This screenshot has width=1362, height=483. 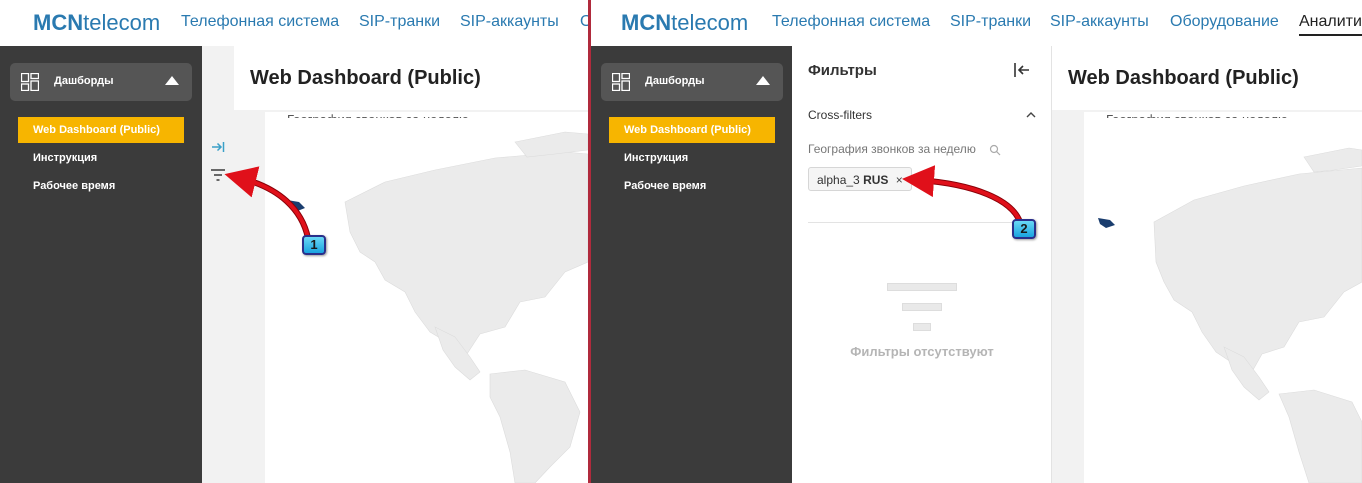 I want to click on dashboards-section-header-2: Дашборды, so click(x=692, y=82).